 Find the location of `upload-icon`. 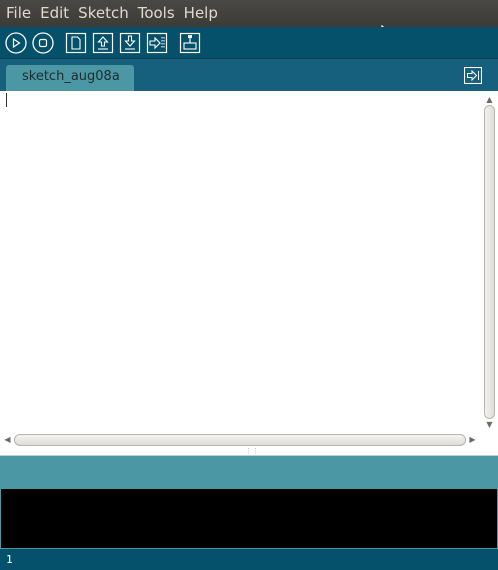

upload-icon is located at coordinates (157, 43).